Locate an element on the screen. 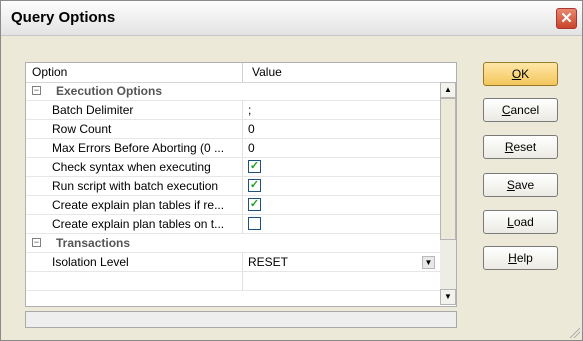  property-label: Check syntax when executing is located at coordinates (131, 167).